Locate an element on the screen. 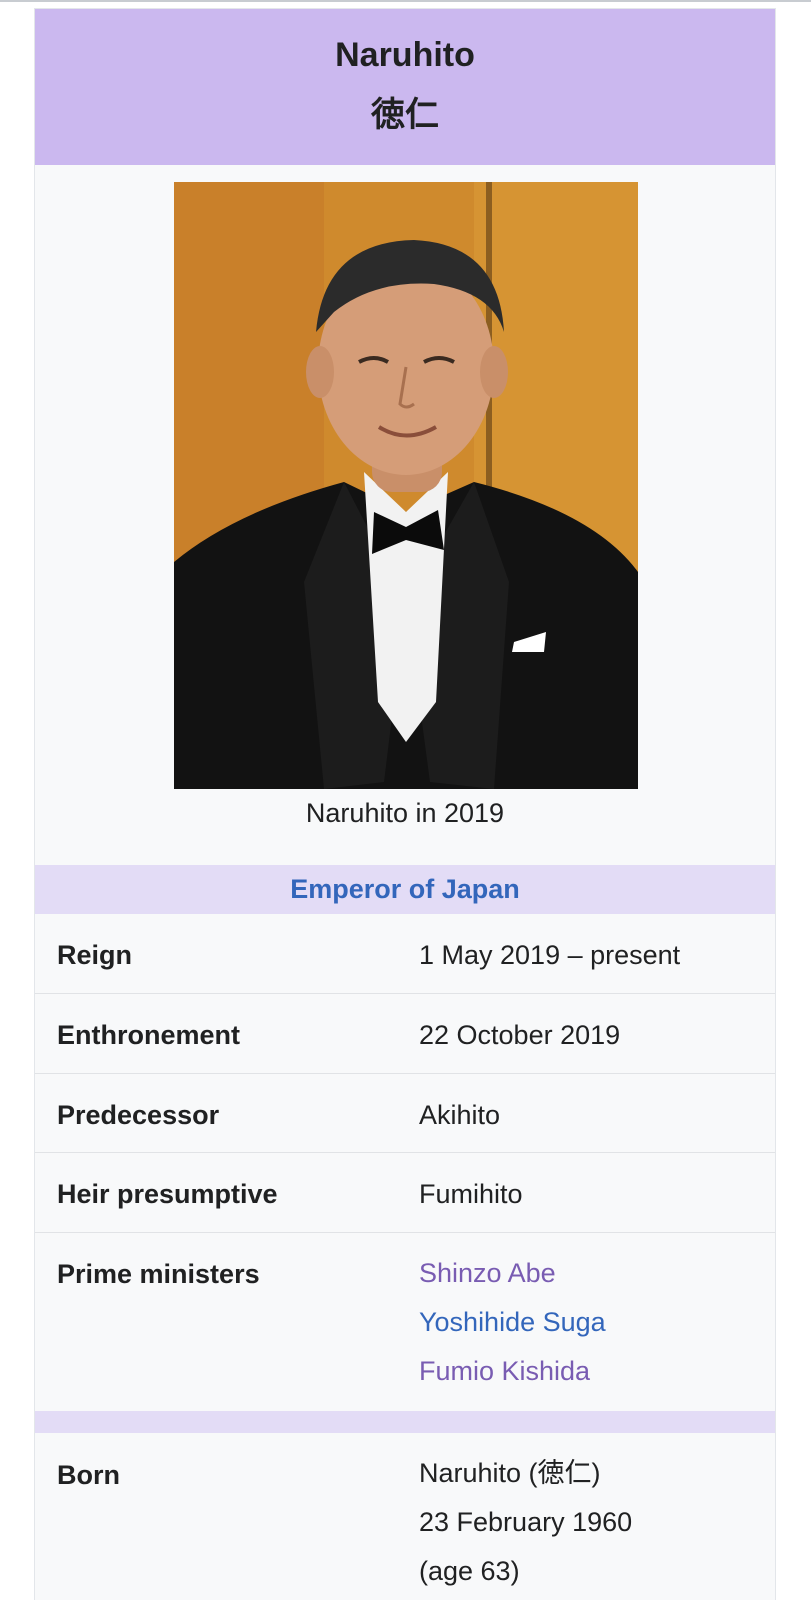 The height and width of the screenshot is (1600, 811). row-reign: Reign 1 May 2019 – present is located at coordinates (405, 954).